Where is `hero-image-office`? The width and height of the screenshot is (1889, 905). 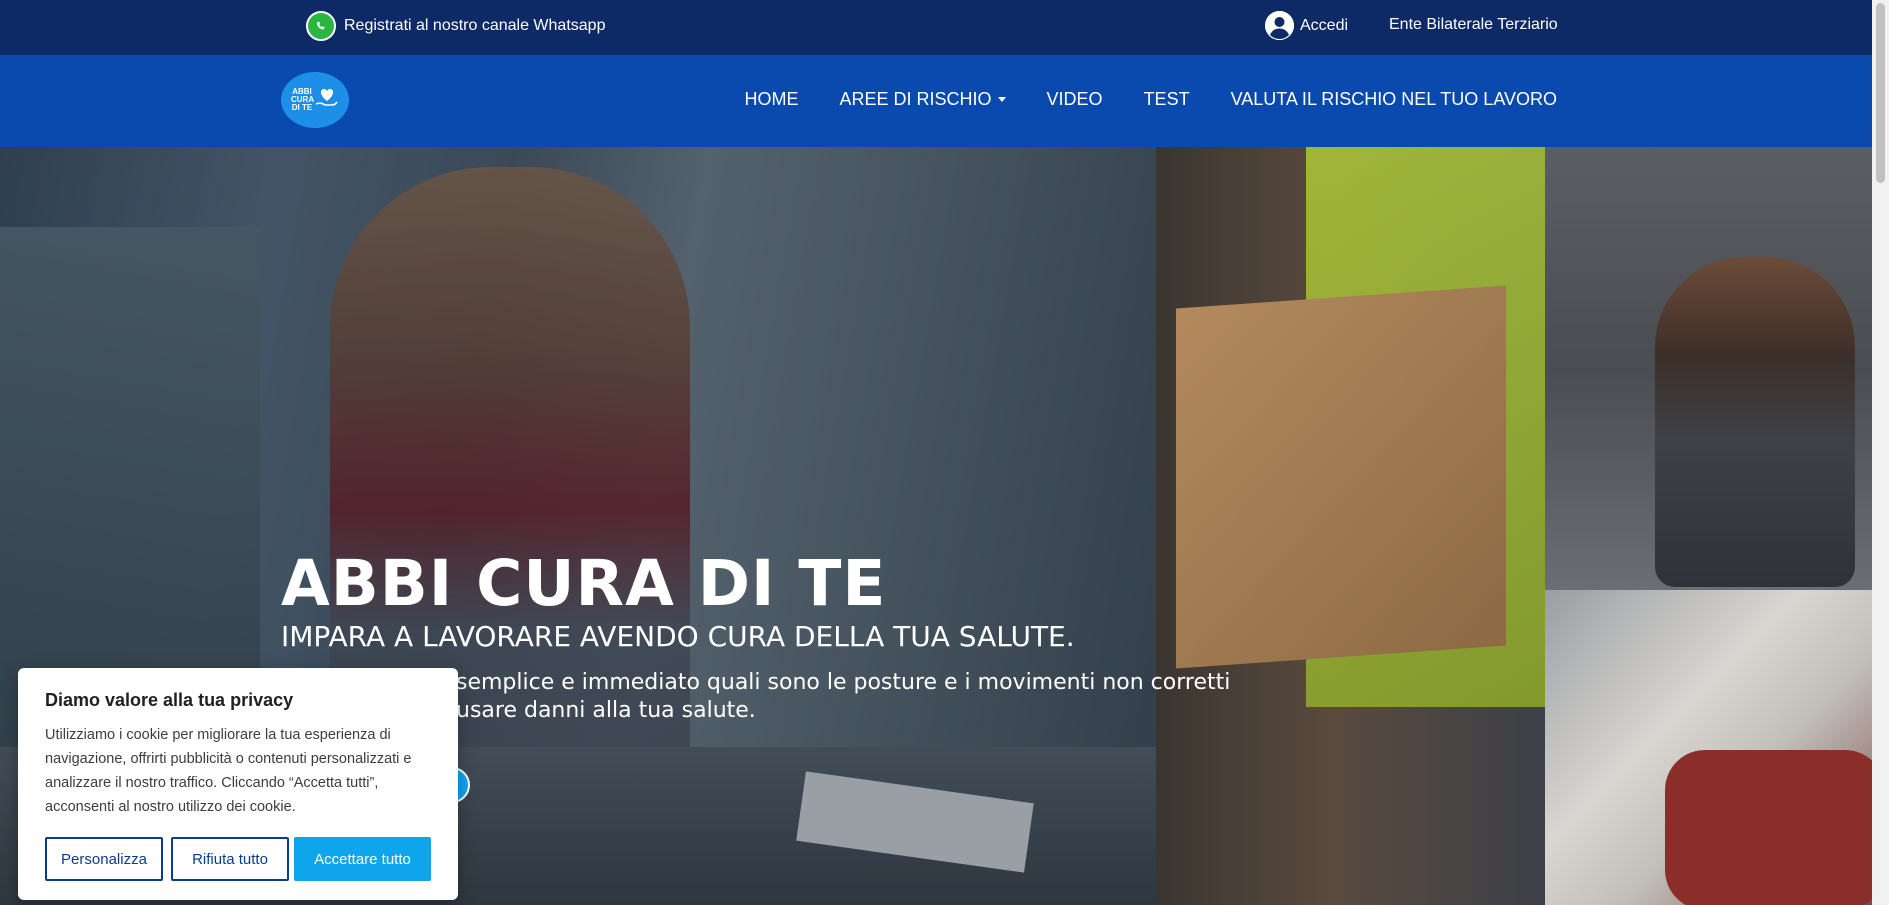 hero-image-office is located at coordinates (1708, 368).